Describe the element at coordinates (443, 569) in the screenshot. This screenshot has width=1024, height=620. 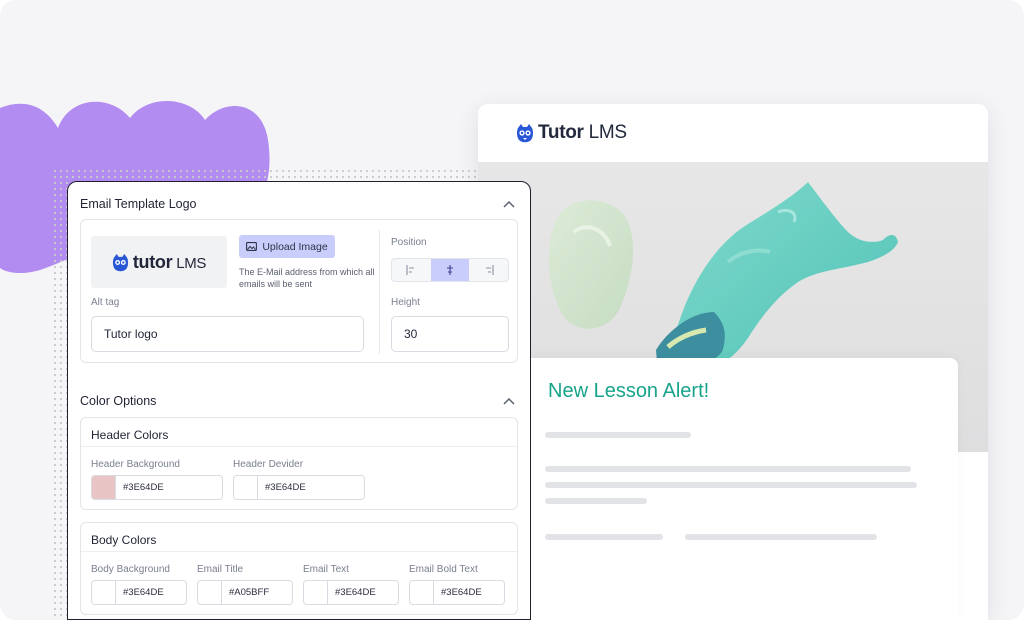
I see `email-bold-text-label: Email Bold Text` at that location.